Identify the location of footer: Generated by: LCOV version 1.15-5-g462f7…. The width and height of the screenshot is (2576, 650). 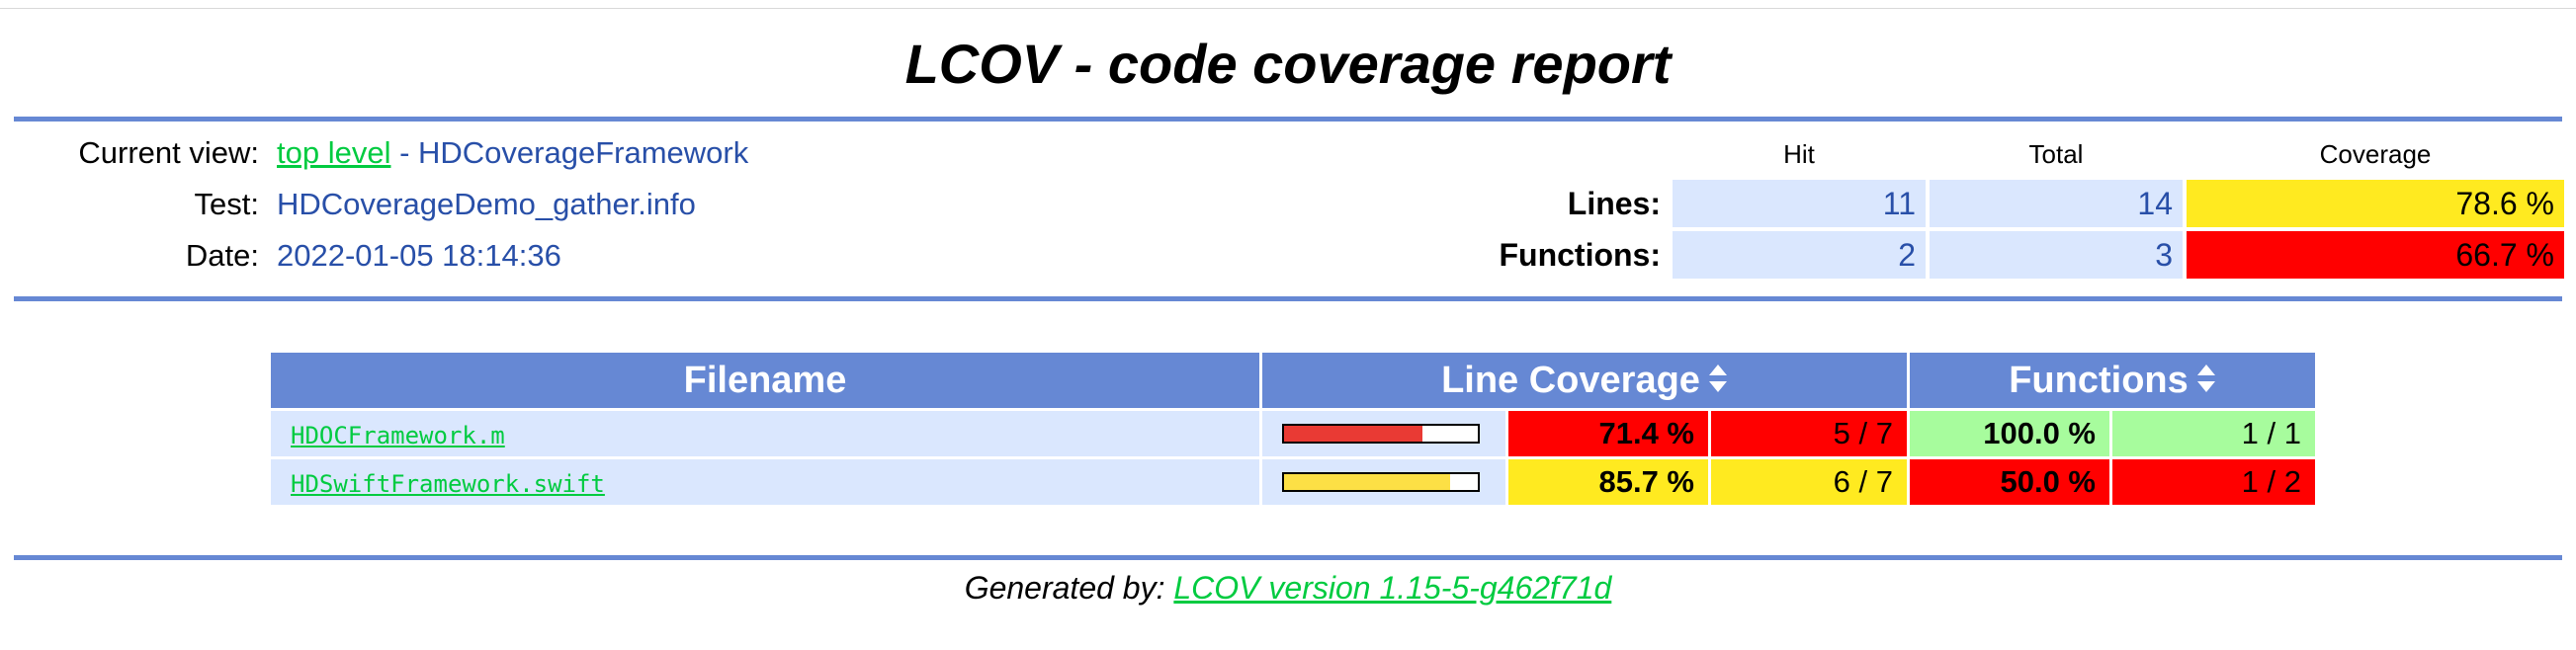
(1288, 587).